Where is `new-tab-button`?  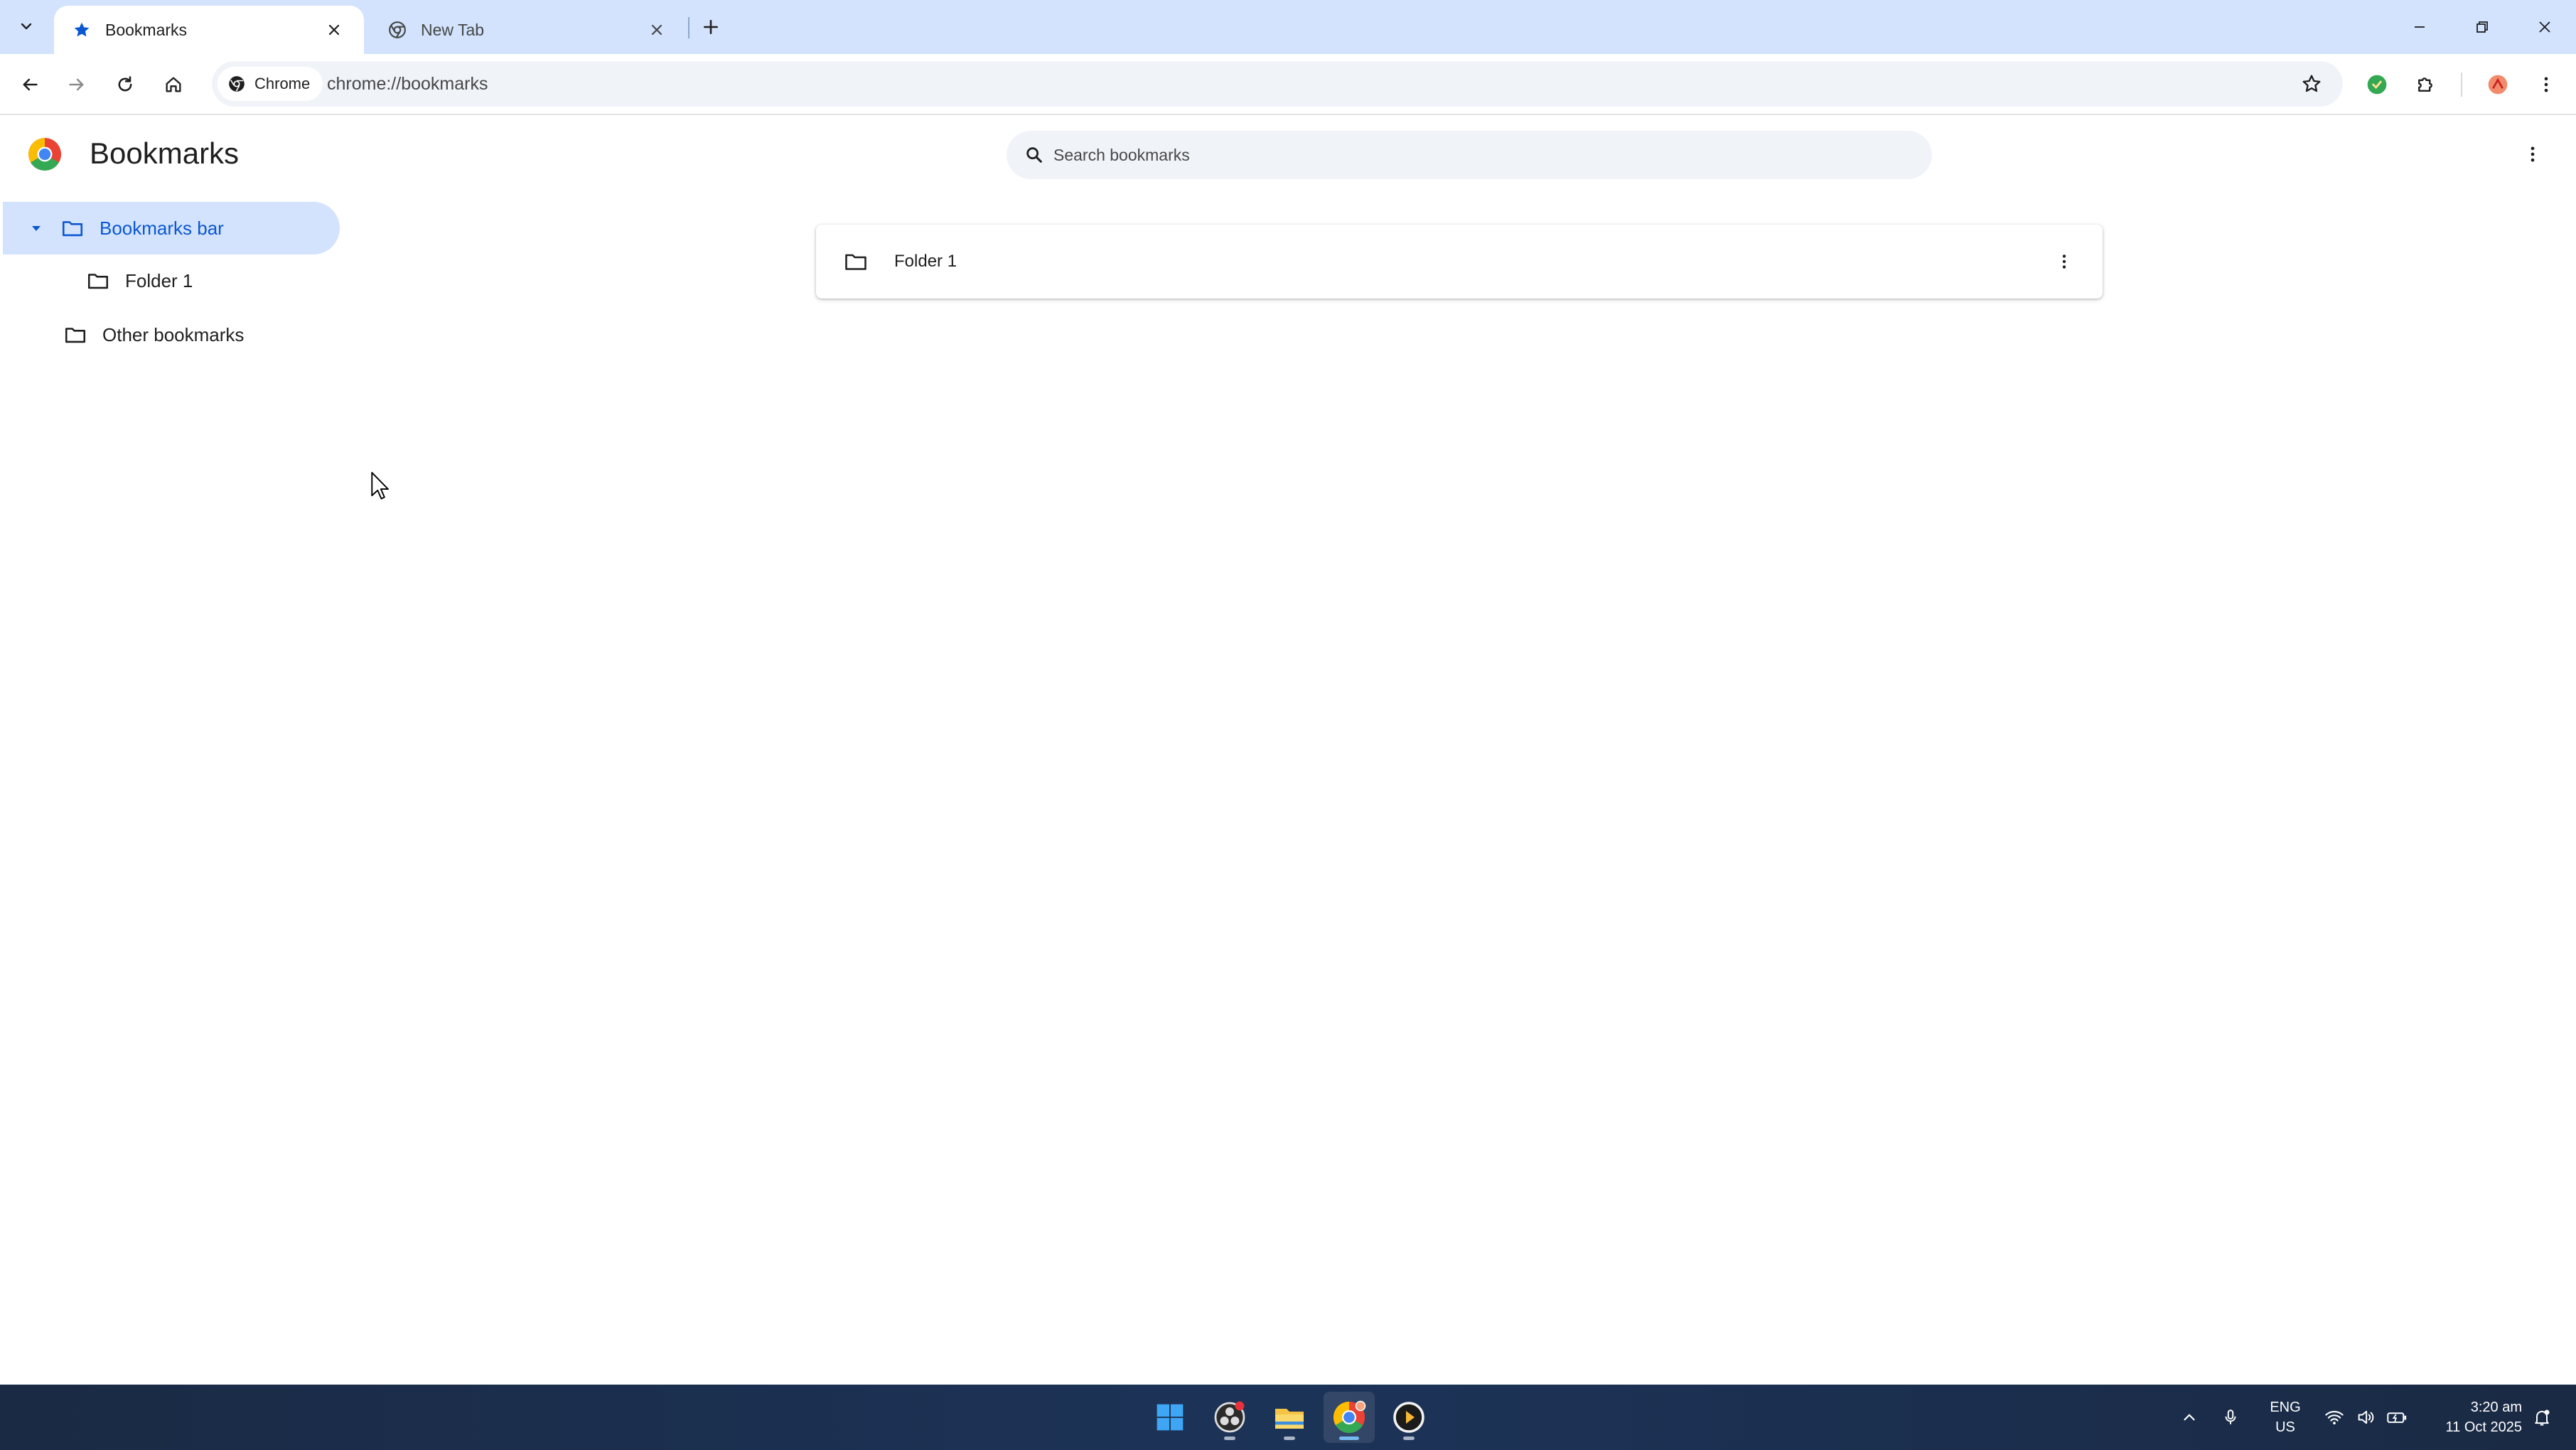
new-tab-button is located at coordinates (710, 27).